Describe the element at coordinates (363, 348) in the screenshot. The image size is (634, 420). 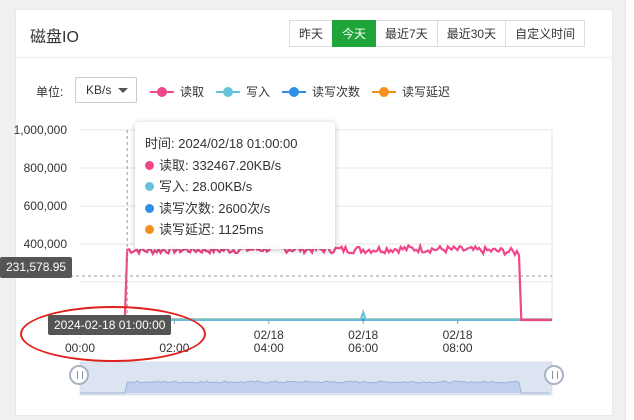
I see `x-tick-time: 06:00` at that location.